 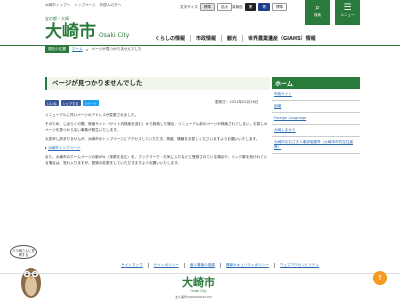 What do you see at coordinates (198, 291) in the screenshot?
I see `footer-logo-english: Osaki City` at bounding box center [198, 291].